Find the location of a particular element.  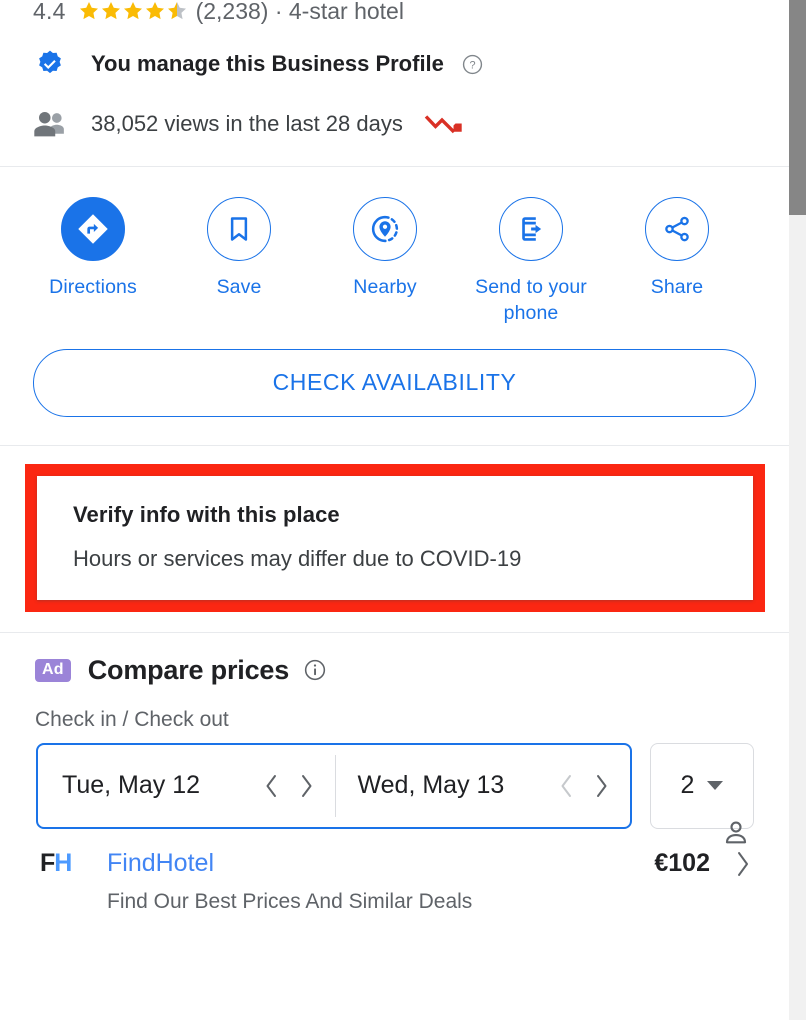

check-out-prev-button is located at coordinates (567, 786).